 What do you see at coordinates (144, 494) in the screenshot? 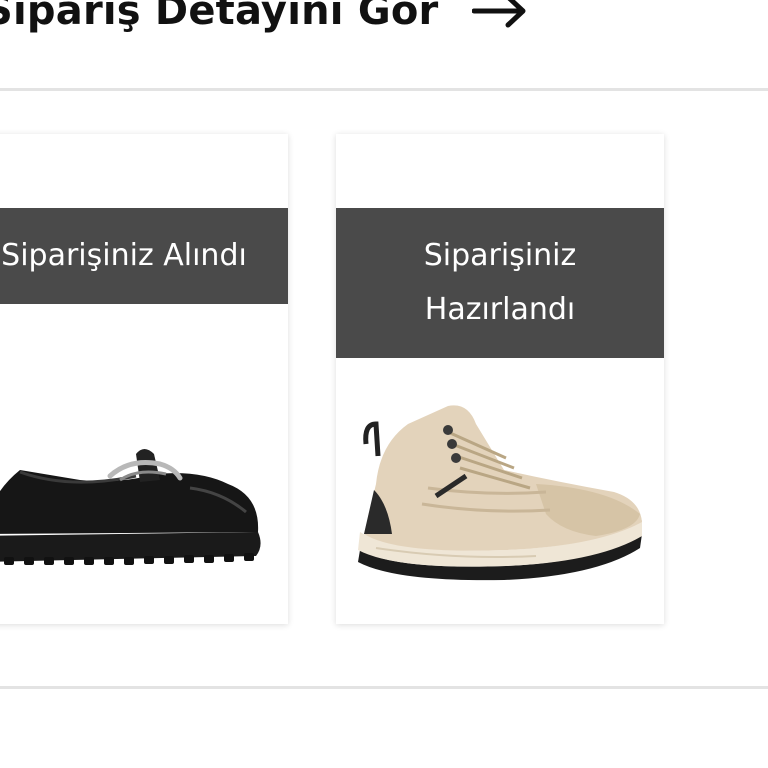
I see `black-loafer-image` at bounding box center [144, 494].